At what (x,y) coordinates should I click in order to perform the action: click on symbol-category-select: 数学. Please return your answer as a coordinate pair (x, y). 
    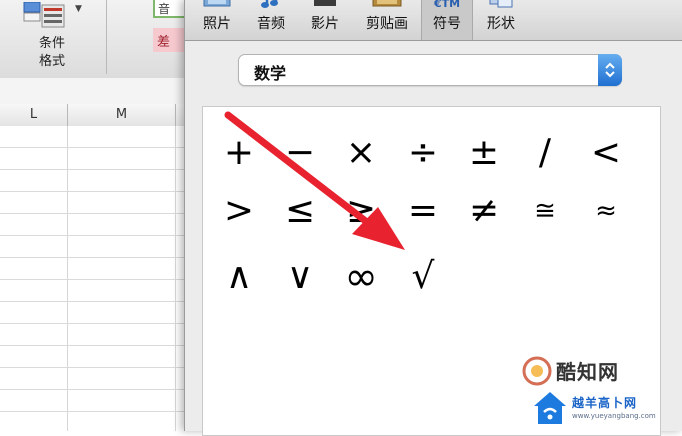
    Looking at the image, I should click on (430, 70).